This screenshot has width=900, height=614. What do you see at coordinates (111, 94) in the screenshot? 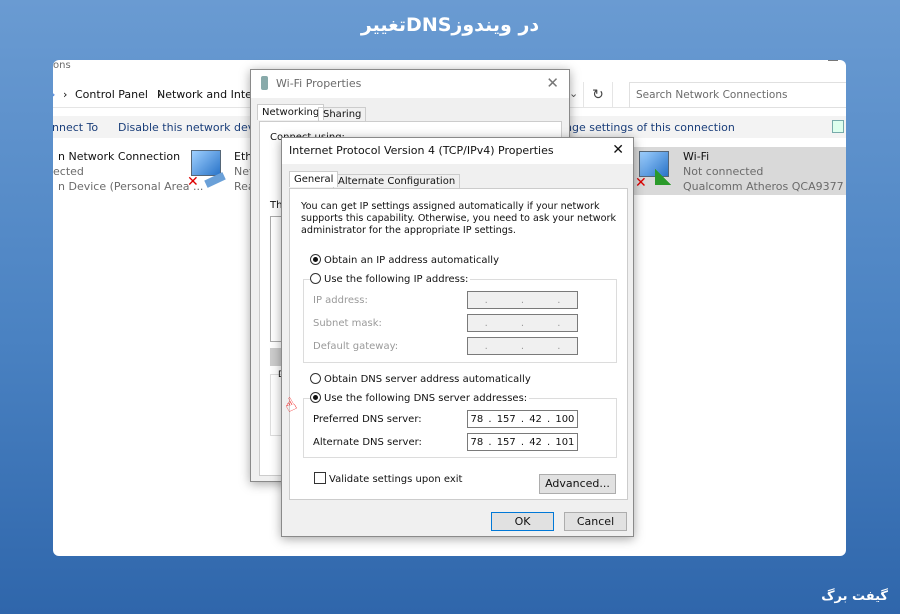
I see `breadcrumb-control-panel: Control Panel` at bounding box center [111, 94].